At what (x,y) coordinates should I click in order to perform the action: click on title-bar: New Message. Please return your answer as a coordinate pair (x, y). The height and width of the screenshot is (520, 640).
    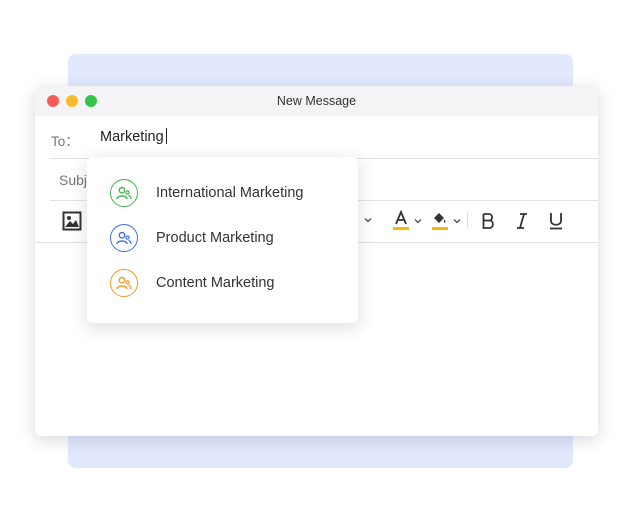
    Looking at the image, I should click on (316, 101).